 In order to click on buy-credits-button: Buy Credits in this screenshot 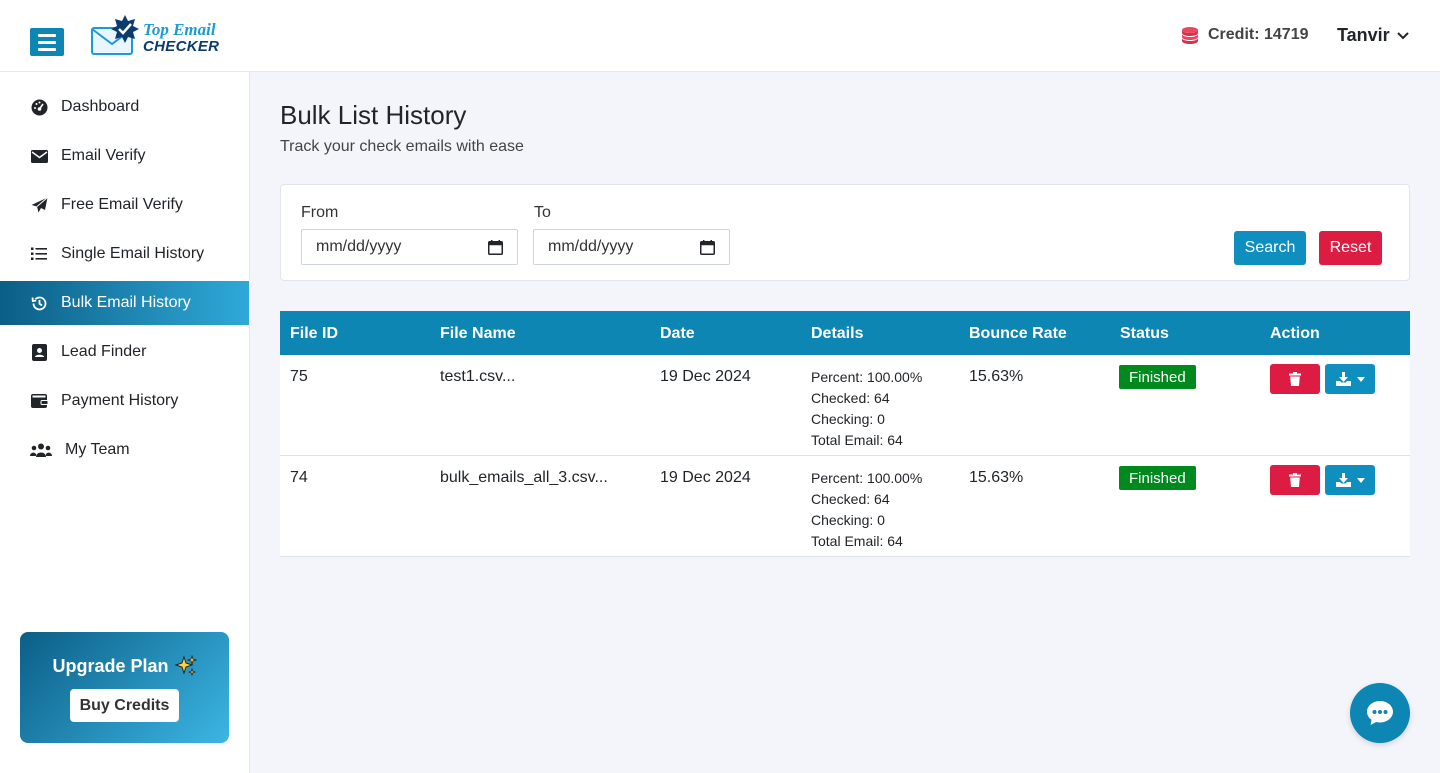, I will do `click(124, 705)`.